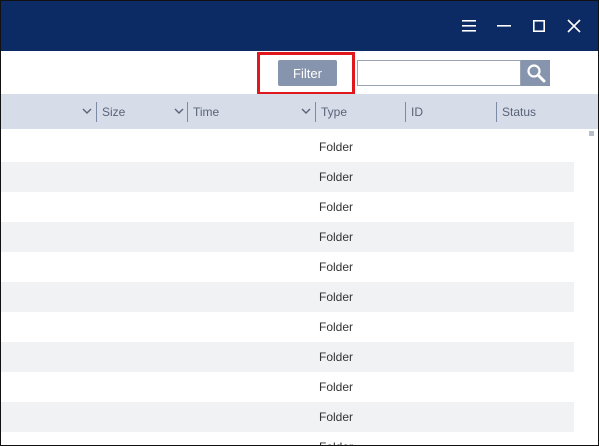 Image resolution: width=599 pixels, height=446 pixels. I want to click on scrollbar-thumb, so click(591, 133).